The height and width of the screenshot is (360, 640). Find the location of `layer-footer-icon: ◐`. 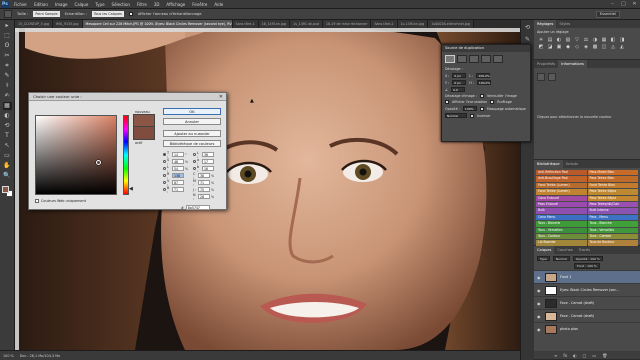

layer-footer-icon: ◐ is located at coordinates (575, 355).